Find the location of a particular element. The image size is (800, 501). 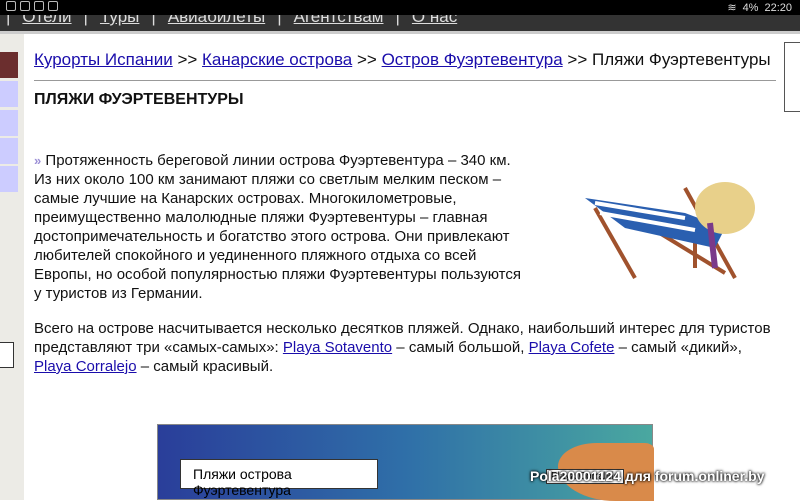

link-playa-sotavento: Playa Sotavento is located at coordinates (337, 347).